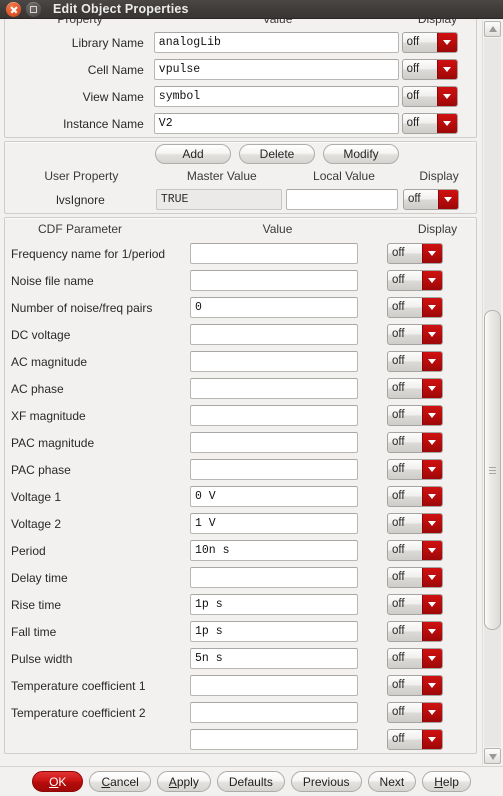  What do you see at coordinates (274, 496) in the screenshot?
I see `cdf-value-input: 0 V` at bounding box center [274, 496].